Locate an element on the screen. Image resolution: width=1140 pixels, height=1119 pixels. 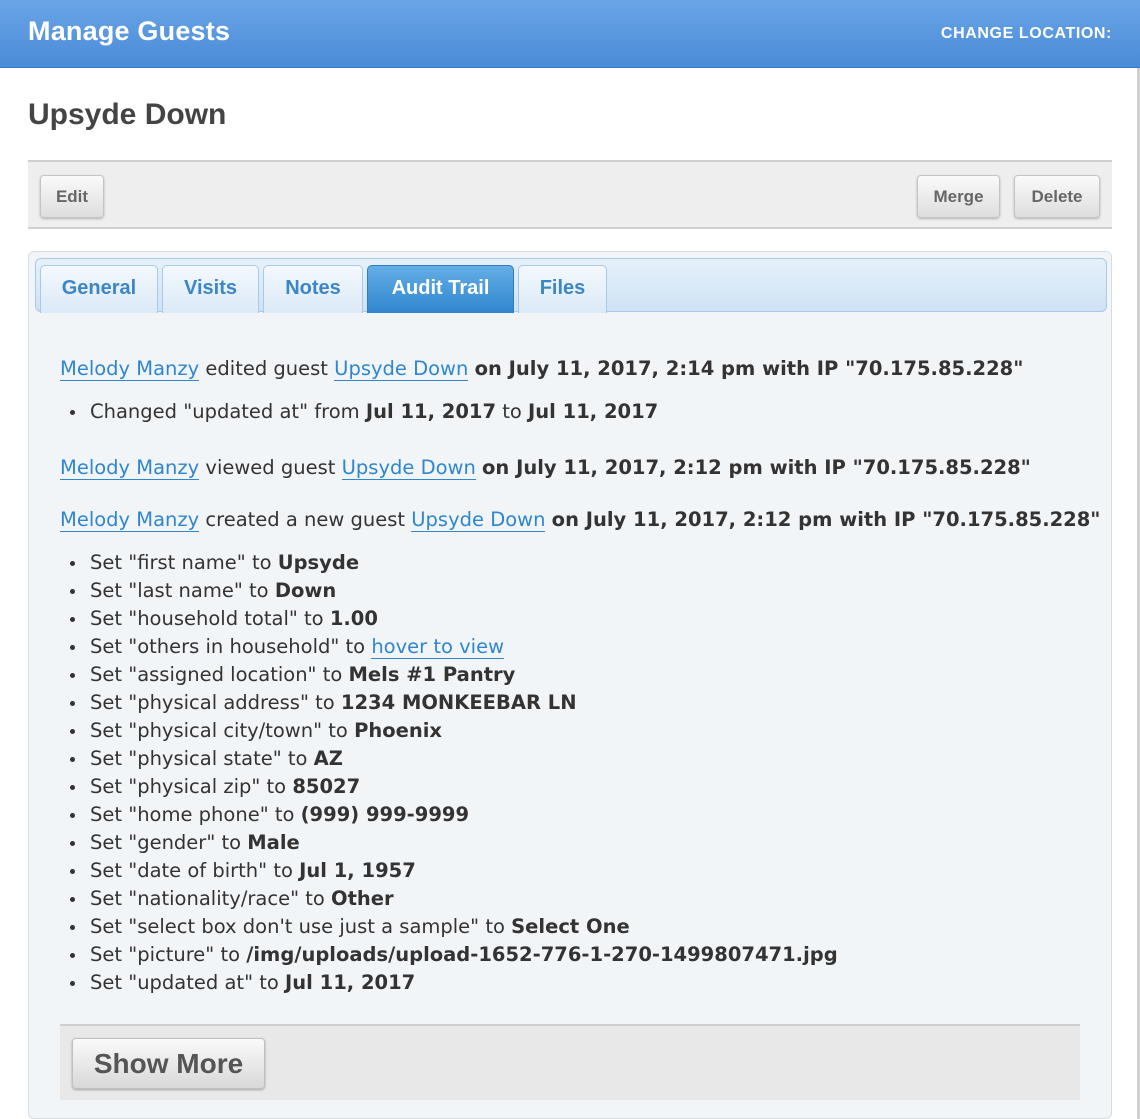
tab-general: General is located at coordinates (99, 289).